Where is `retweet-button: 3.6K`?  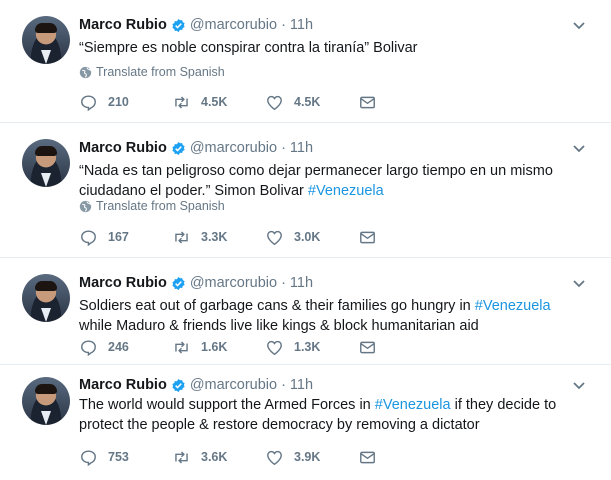
retweet-button: 3.6K is located at coordinates (218, 457).